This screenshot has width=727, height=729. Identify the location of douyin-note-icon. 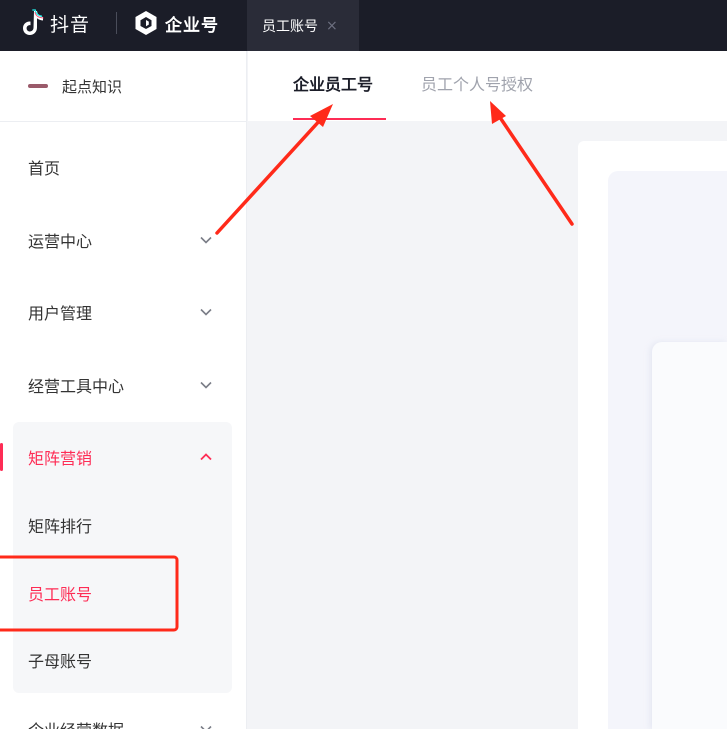
(33, 22).